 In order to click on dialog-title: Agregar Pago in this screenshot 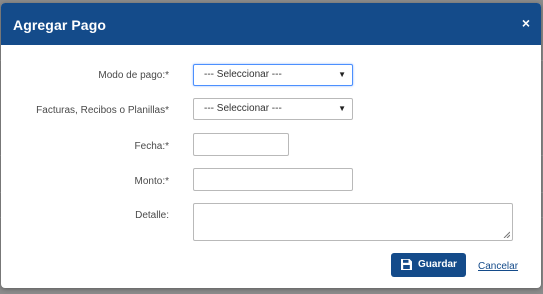, I will do `click(59, 25)`.